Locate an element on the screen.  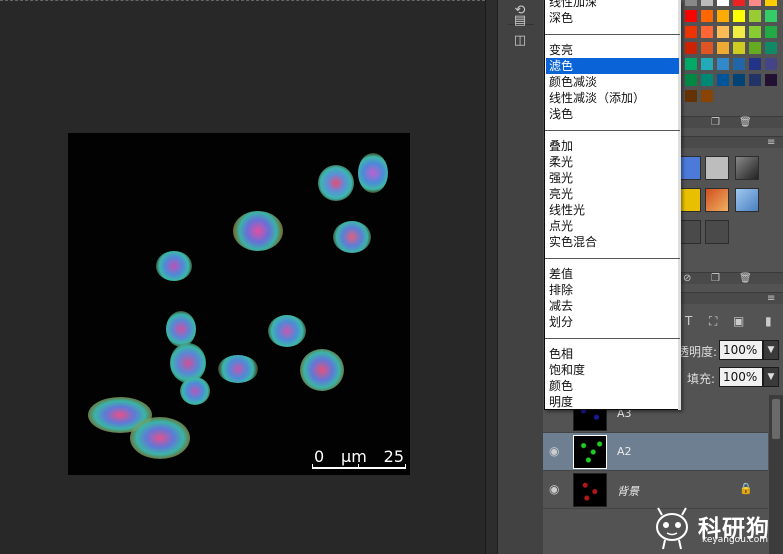
character-icon: ▤ is located at coordinates (520, 21).